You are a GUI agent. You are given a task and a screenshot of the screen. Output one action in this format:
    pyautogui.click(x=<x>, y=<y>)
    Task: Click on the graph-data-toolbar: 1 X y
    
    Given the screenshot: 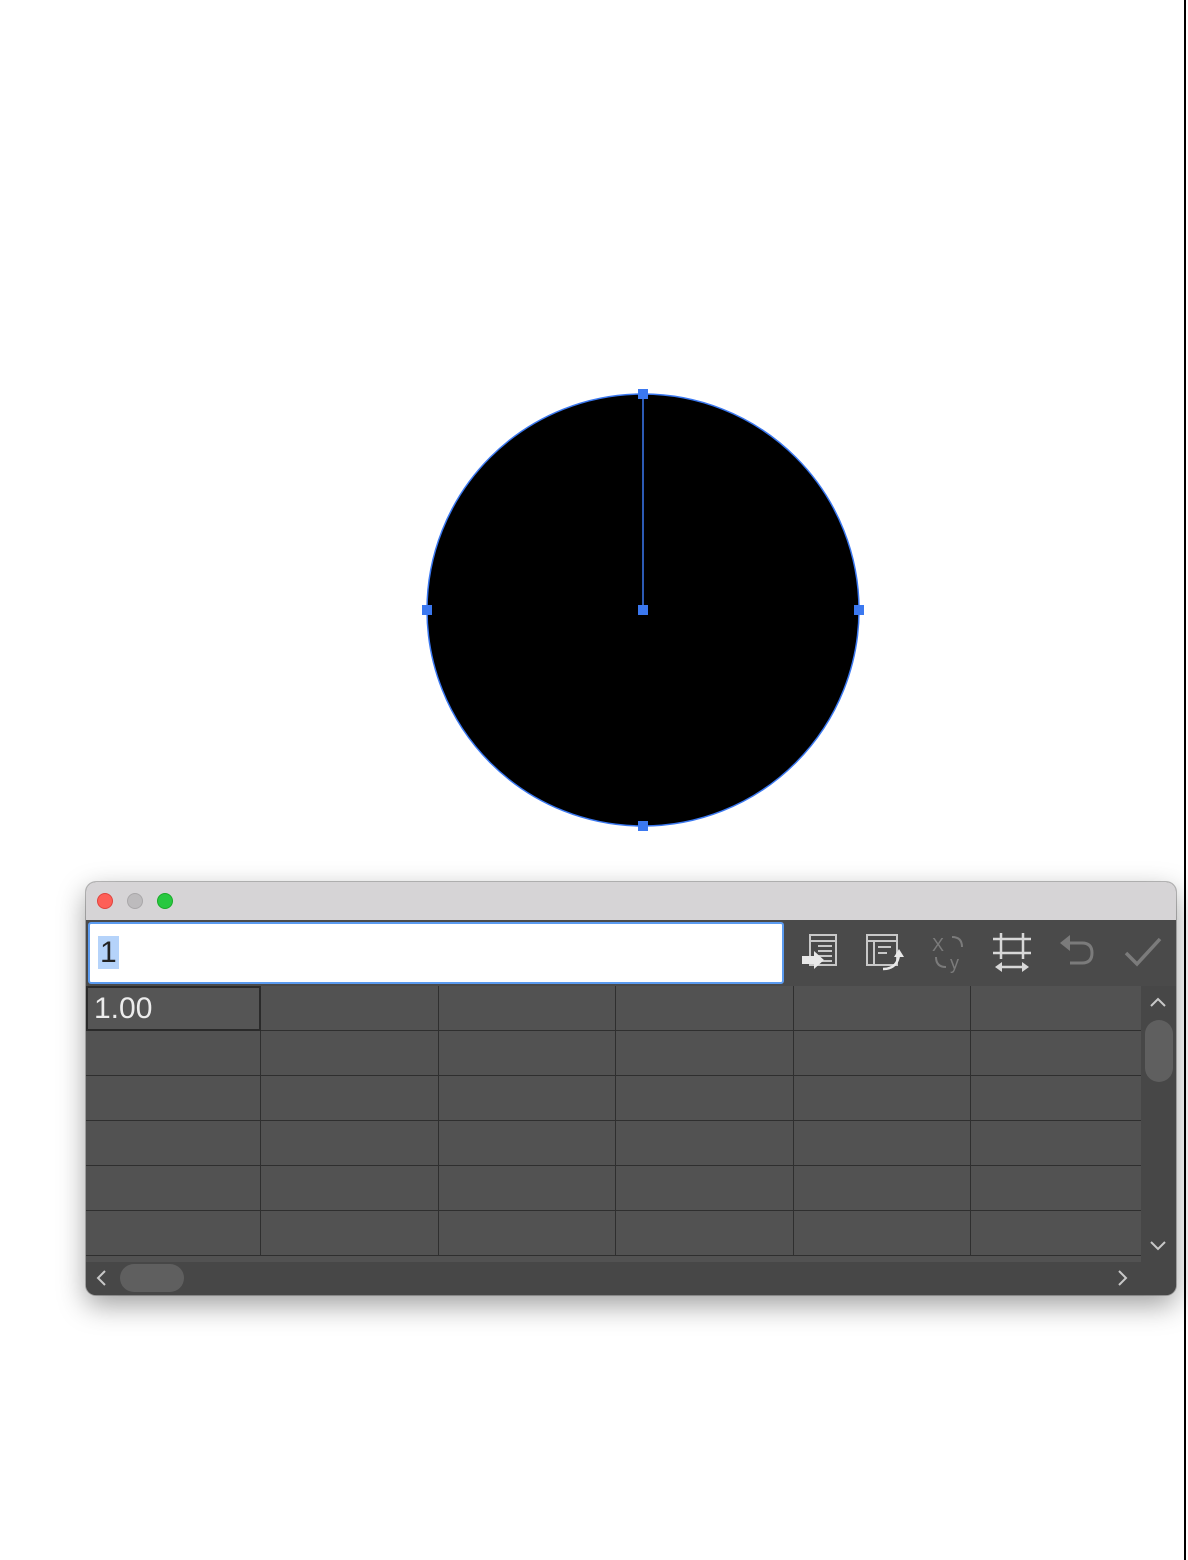 What is the action you would take?
    pyautogui.click(x=631, y=953)
    